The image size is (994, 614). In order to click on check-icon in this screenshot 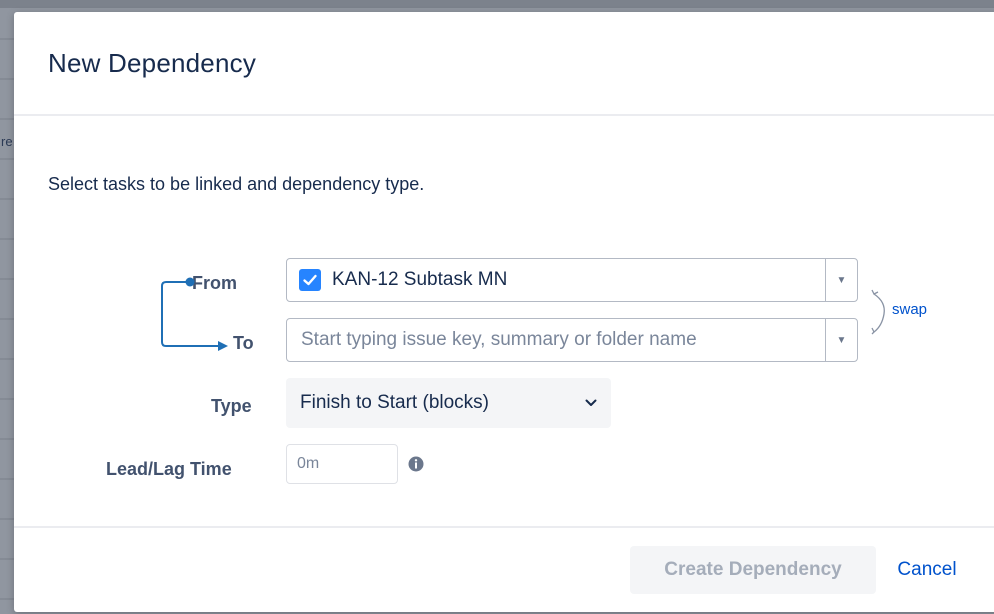, I will do `click(310, 280)`.